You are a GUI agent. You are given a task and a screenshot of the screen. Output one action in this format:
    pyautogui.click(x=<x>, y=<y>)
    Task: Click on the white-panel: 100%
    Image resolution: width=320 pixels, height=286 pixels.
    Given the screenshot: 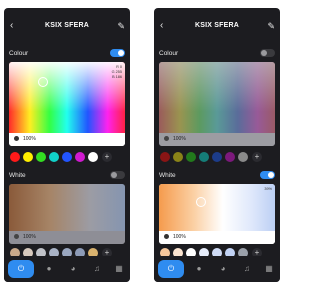 What is the action you would take?
    pyautogui.click(x=67, y=214)
    